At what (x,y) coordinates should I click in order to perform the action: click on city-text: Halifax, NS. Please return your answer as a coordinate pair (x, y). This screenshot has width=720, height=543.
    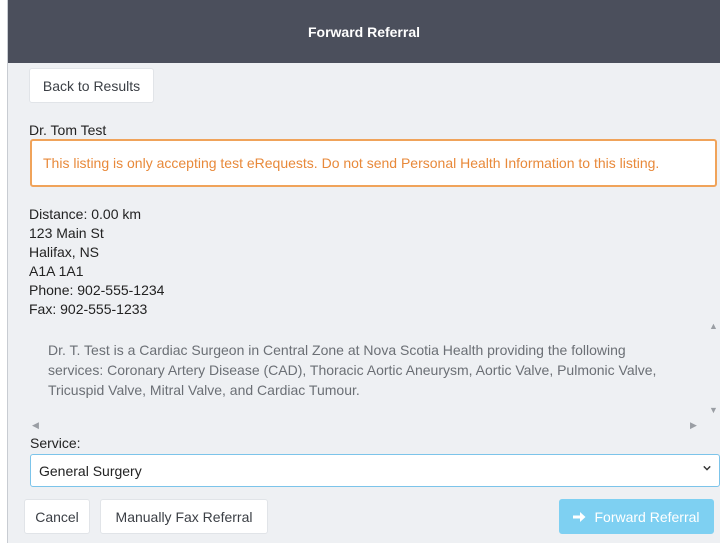
    Looking at the image, I should click on (64, 252).